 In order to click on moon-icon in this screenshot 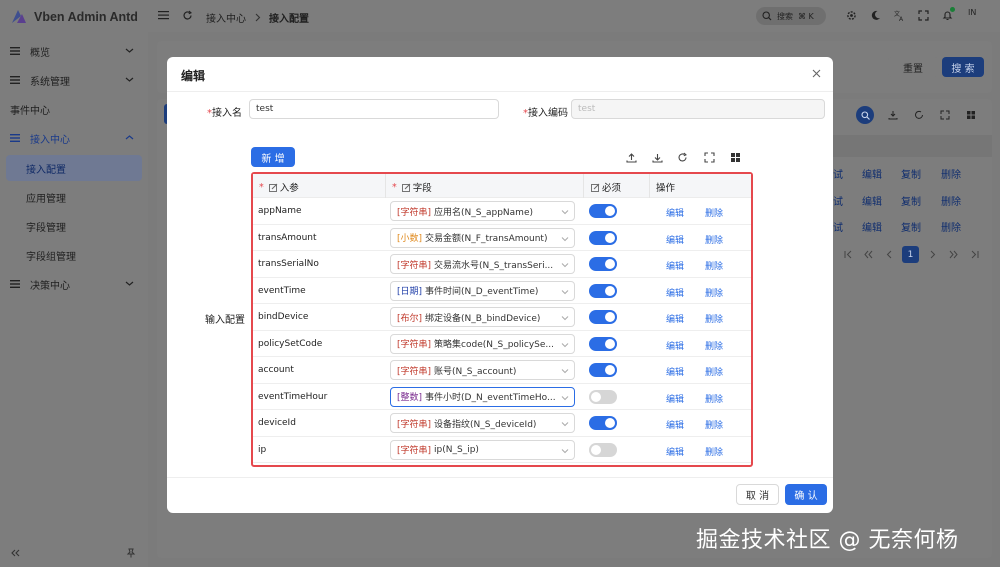, I will do `click(875, 15)`.